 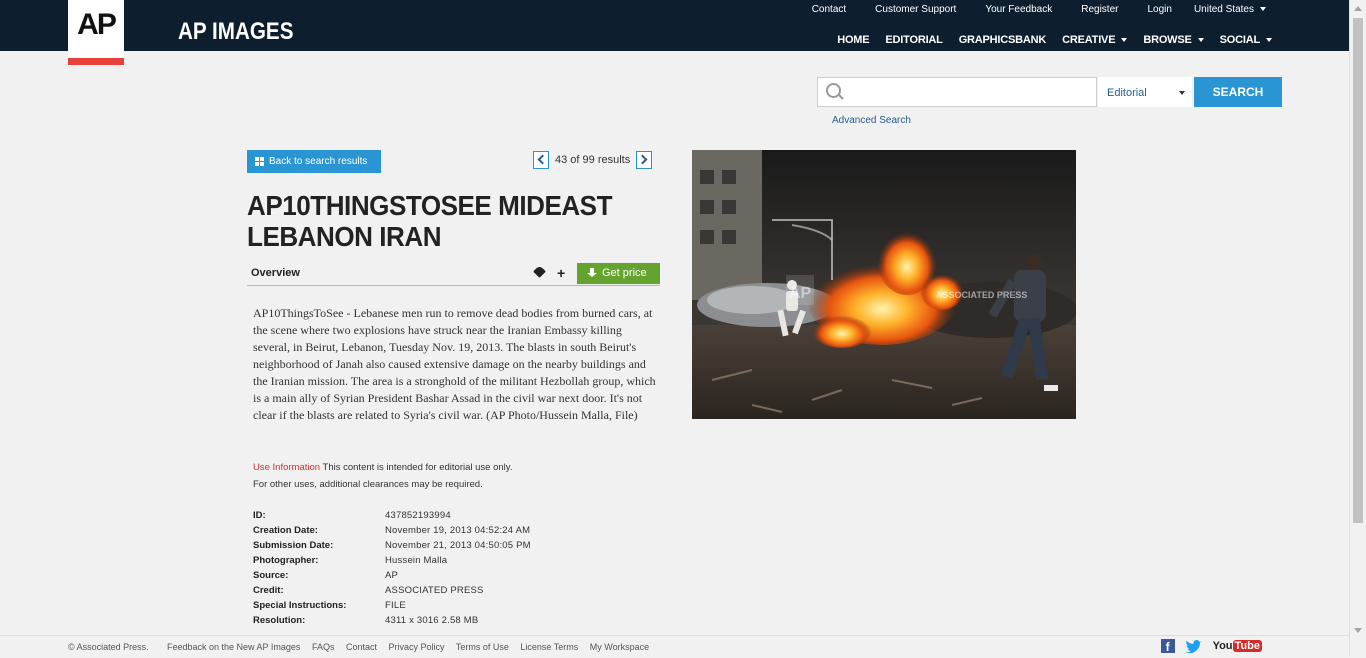 I want to click on ap-logo: AP, so click(x=96, y=29).